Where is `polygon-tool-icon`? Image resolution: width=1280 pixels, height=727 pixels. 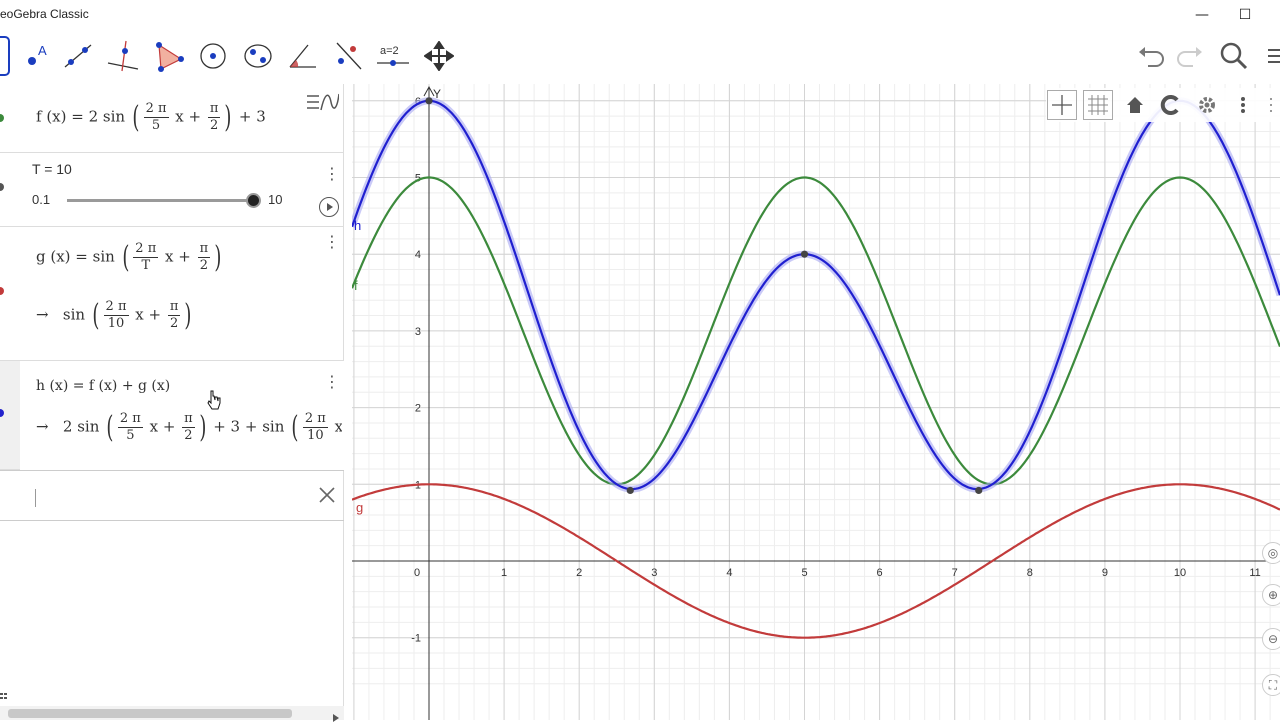 polygon-tool-icon is located at coordinates (168, 56).